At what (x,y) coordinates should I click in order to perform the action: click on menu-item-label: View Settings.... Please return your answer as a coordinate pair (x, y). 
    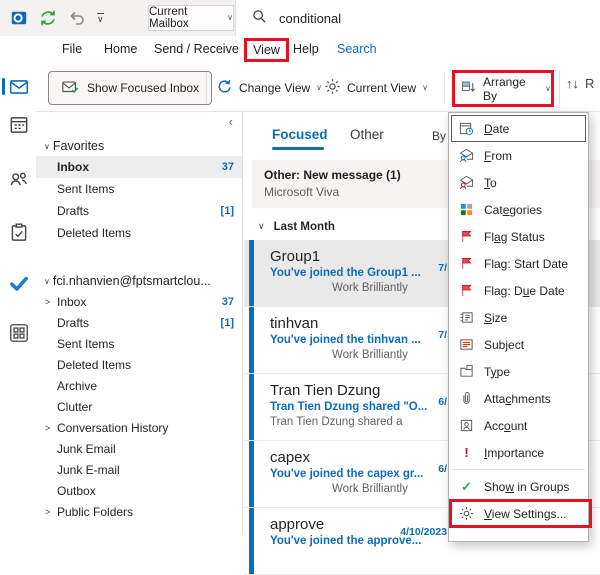
    Looking at the image, I should click on (525, 513).